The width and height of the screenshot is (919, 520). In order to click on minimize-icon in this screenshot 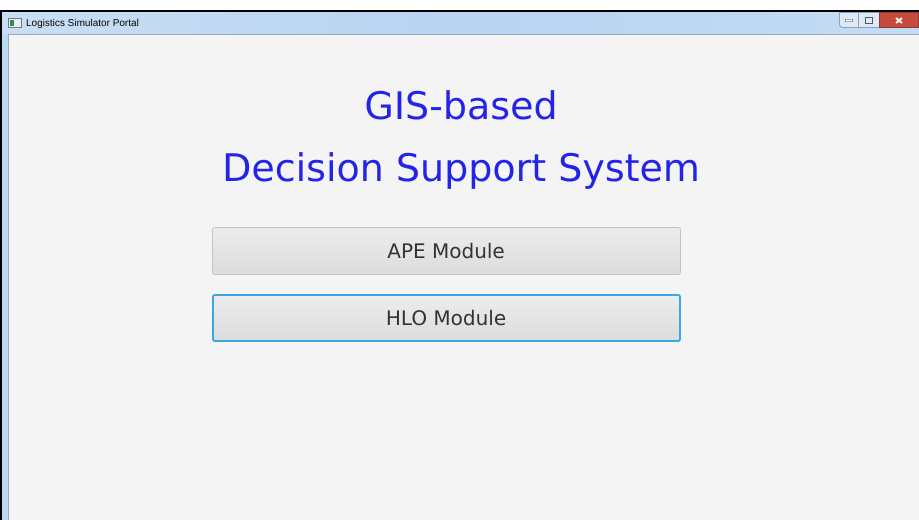, I will do `click(849, 20)`.